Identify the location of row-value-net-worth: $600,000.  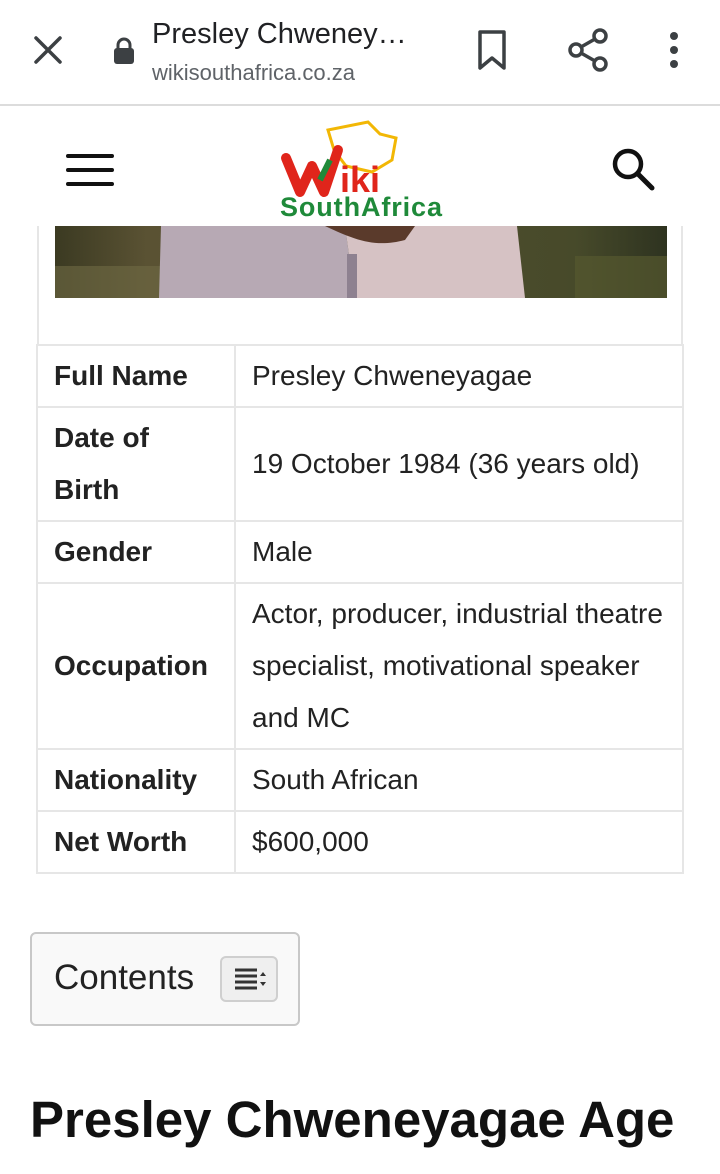
(459, 842).